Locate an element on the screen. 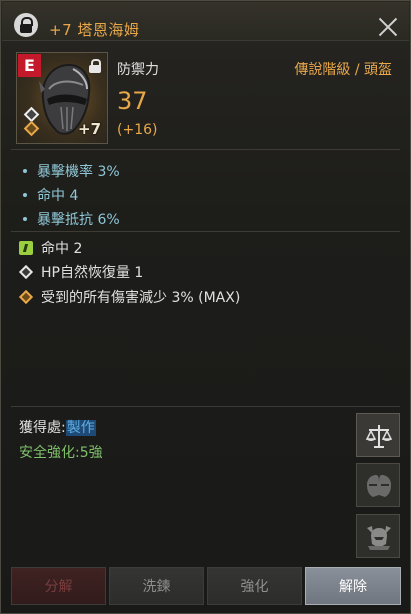  helmet-appearance-button is located at coordinates (378, 536).